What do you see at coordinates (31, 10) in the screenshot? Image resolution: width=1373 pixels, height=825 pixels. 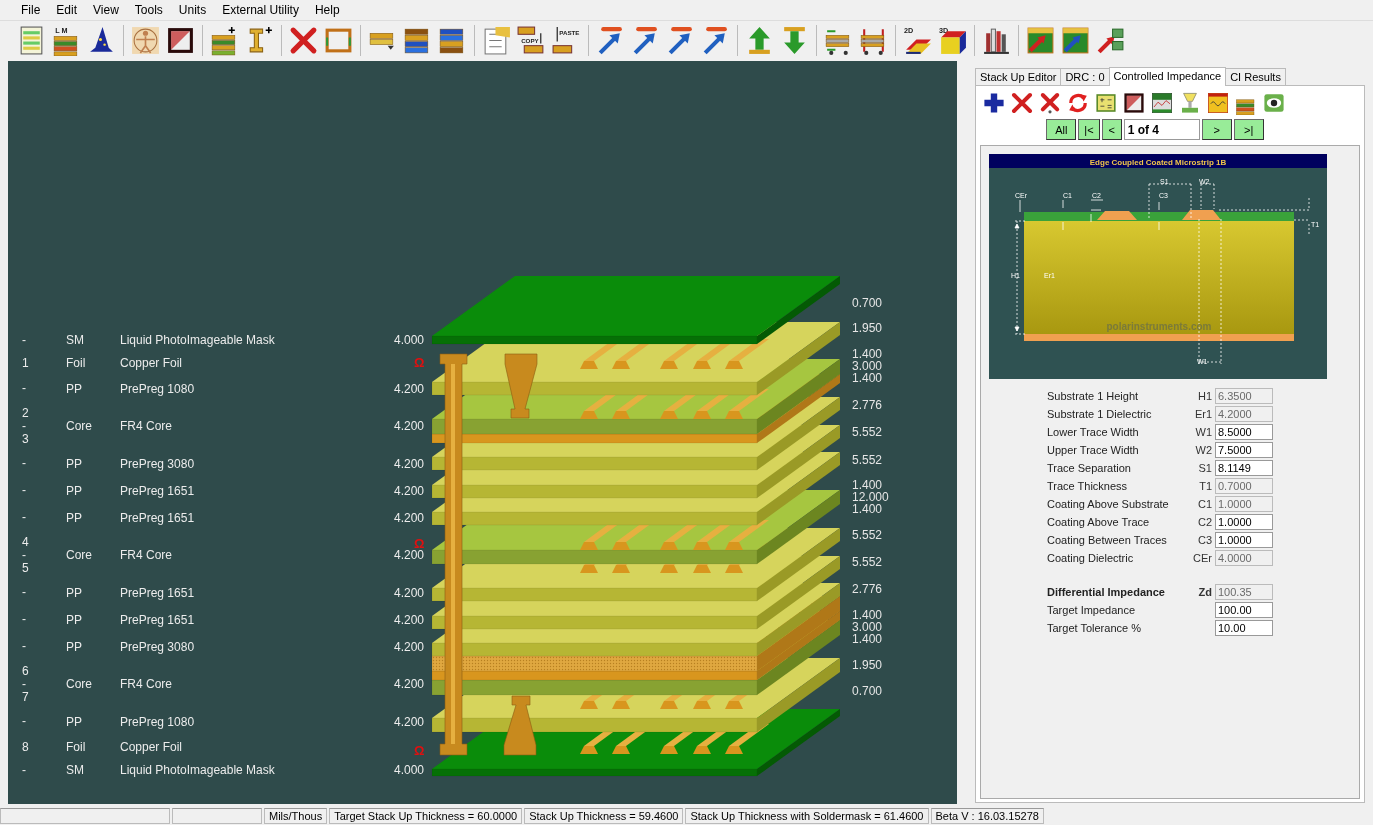 I see `menu-item: File` at bounding box center [31, 10].